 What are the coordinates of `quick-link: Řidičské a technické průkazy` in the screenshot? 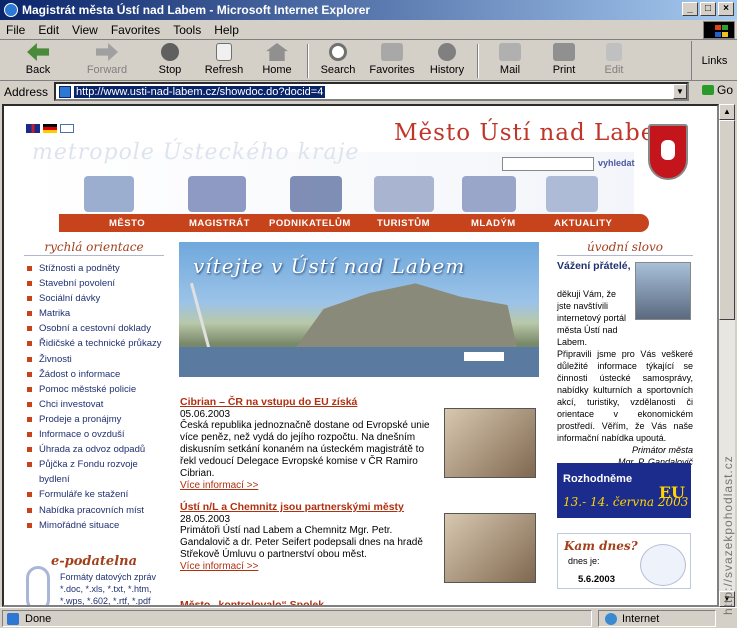 It's located at (94, 343).